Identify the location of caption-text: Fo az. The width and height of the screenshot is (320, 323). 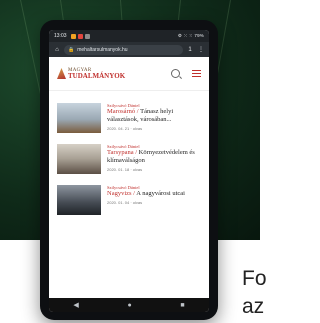
(254, 293).